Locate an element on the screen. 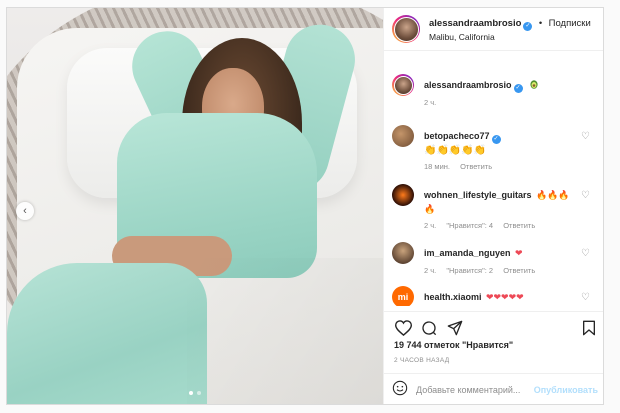 The image size is (620, 413). clapping-hands-emoji-icon: 👏👏👏👏👏 is located at coordinates (455, 150).